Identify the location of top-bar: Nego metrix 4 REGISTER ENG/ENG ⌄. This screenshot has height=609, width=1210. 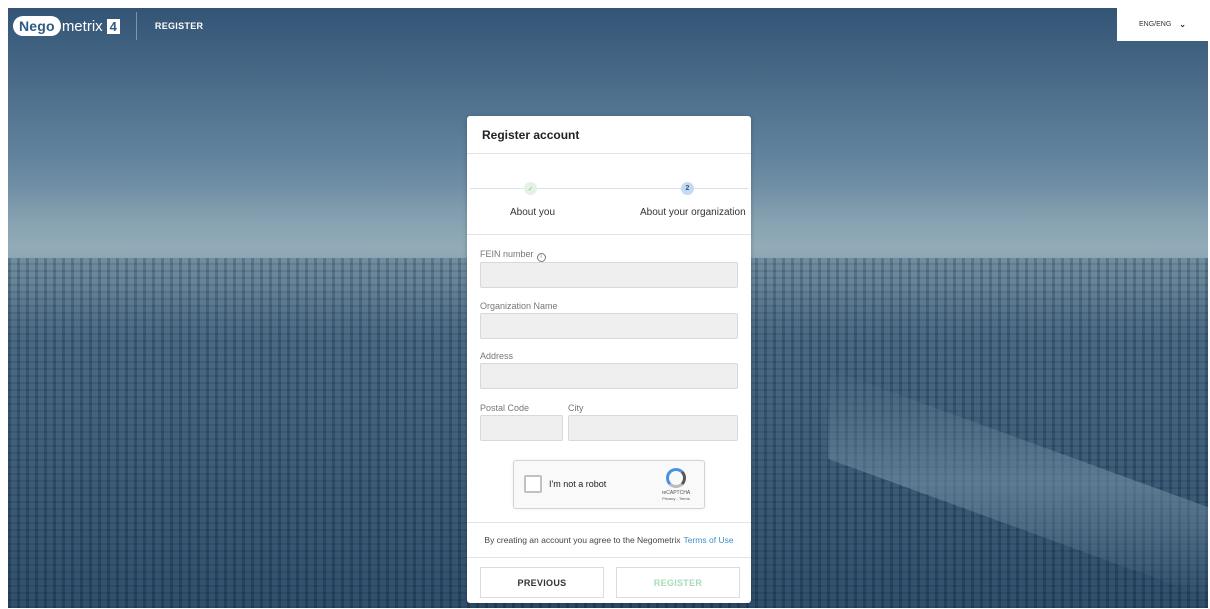
(608, 26).